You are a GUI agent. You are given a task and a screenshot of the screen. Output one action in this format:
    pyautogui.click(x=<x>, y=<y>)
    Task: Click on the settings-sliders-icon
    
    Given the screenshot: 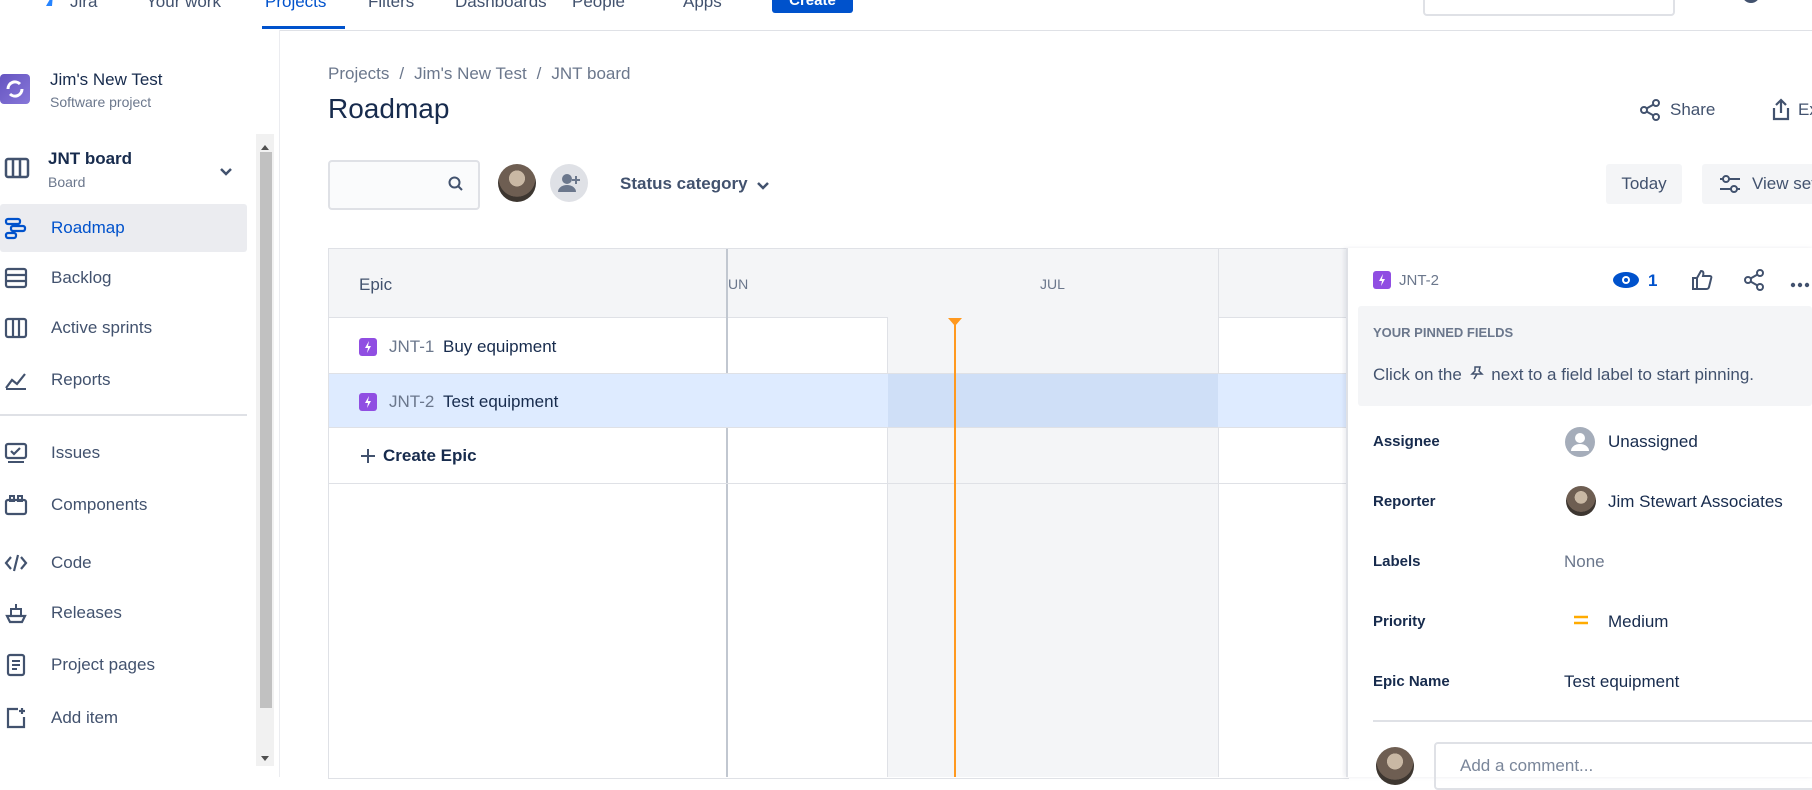 What is the action you would take?
    pyautogui.click(x=1730, y=186)
    